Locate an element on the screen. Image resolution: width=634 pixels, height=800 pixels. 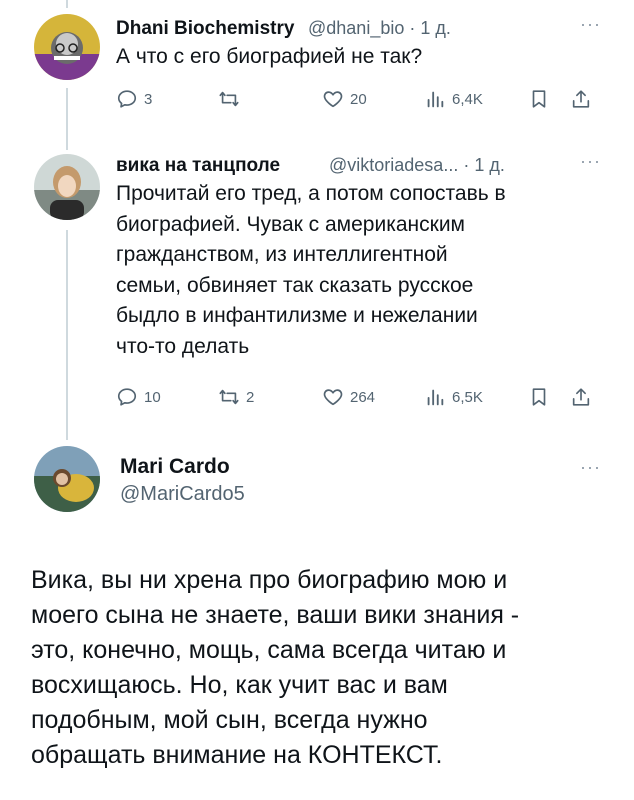
like-button: 20 is located at coordinates (344, 99).